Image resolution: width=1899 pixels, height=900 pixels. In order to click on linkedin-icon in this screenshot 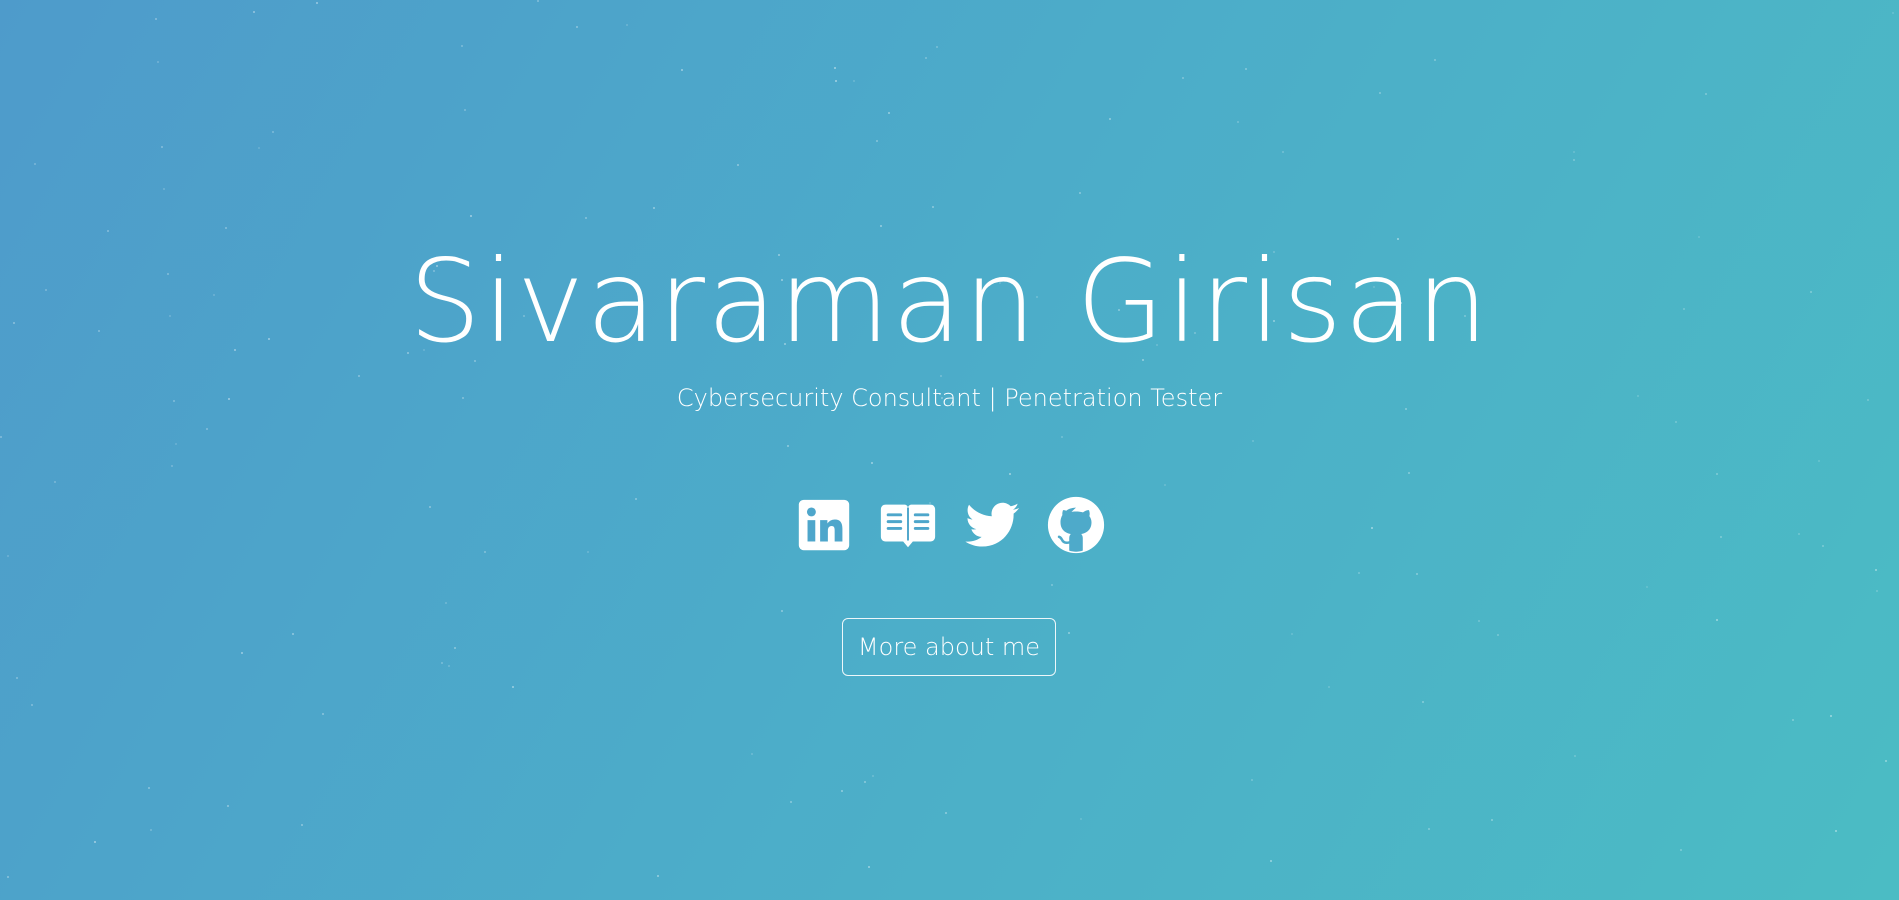, I will do `click(823, 525)`.